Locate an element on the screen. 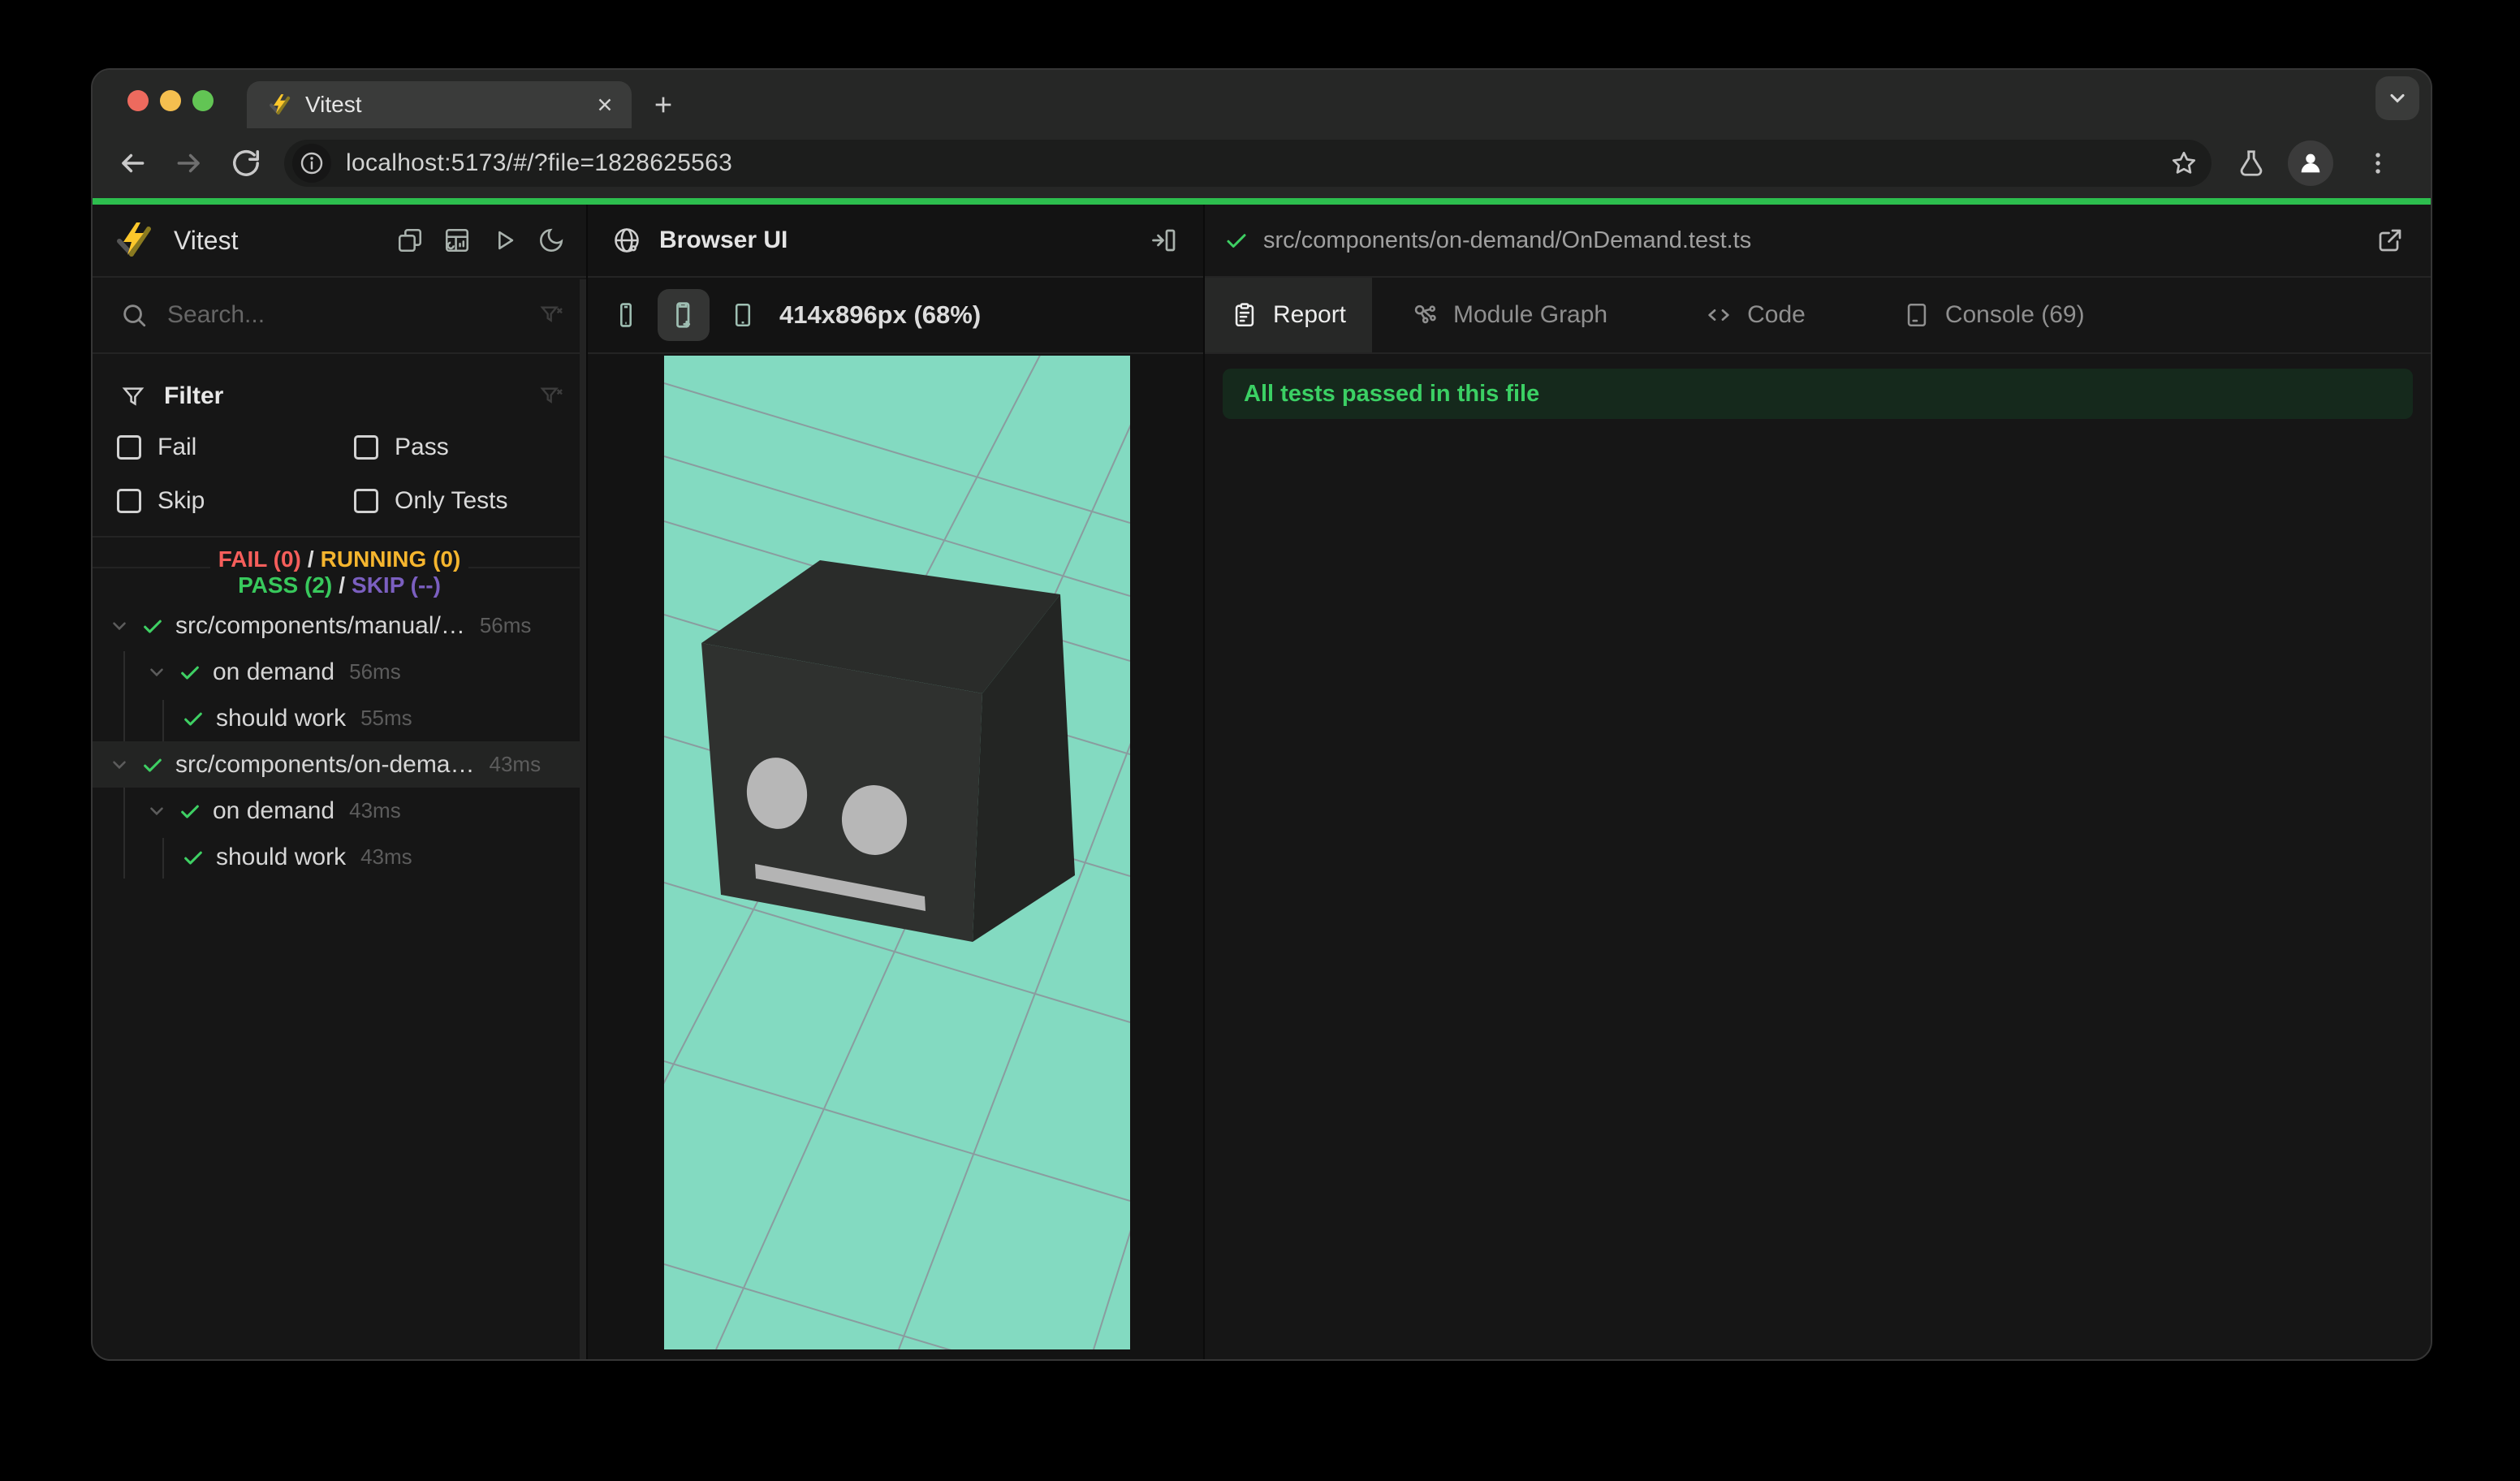 Image resolution: width=2520 pixels, height=1481 pixels. device-phone-plus-selected is located at coordinates (684, 315).